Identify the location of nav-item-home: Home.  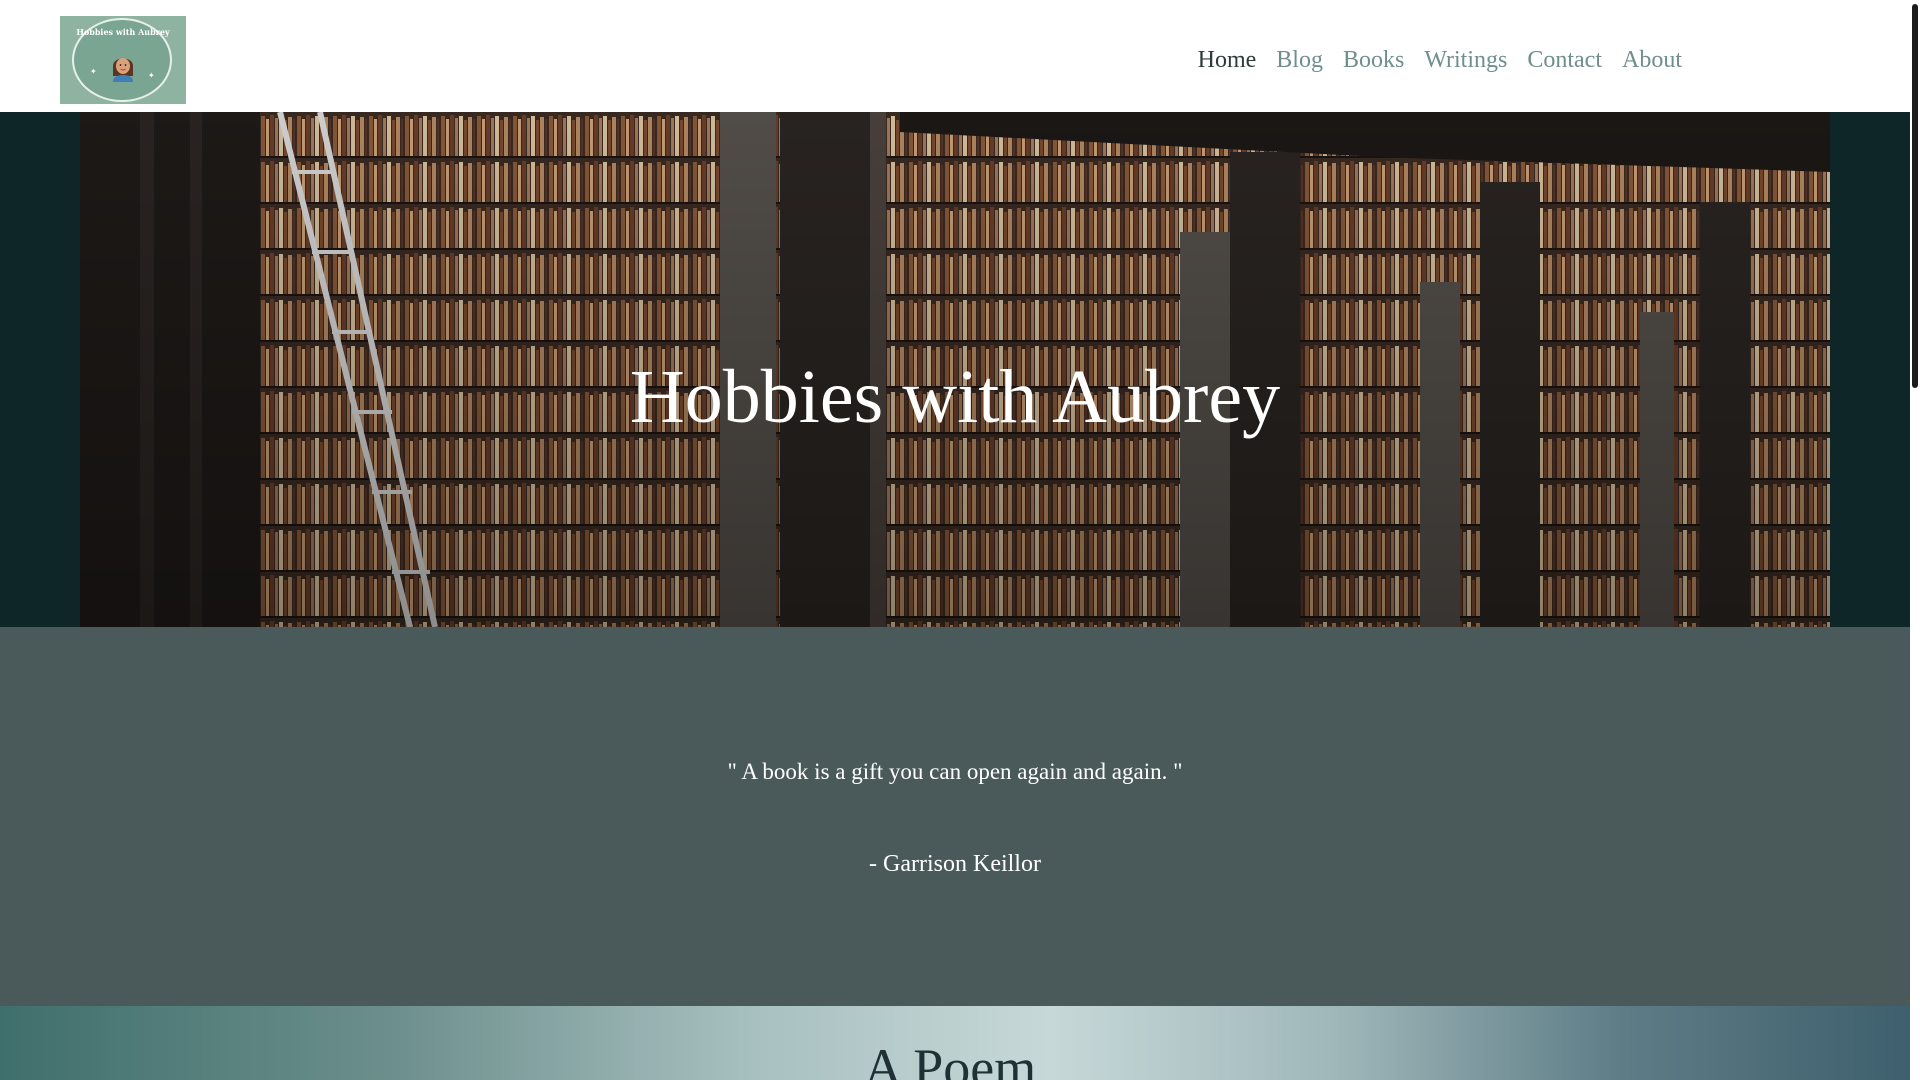
(1227, 60).